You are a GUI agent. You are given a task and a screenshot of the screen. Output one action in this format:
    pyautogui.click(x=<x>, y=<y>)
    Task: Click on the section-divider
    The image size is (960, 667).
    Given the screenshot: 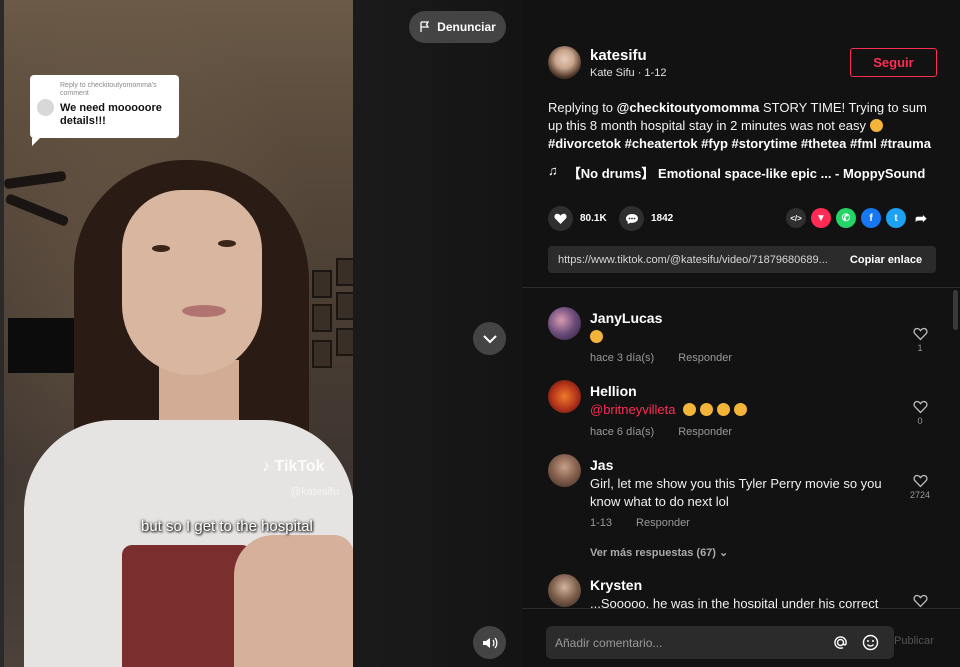 What is the action you would take?
    pyautogui.click(x=741, y=287)
    